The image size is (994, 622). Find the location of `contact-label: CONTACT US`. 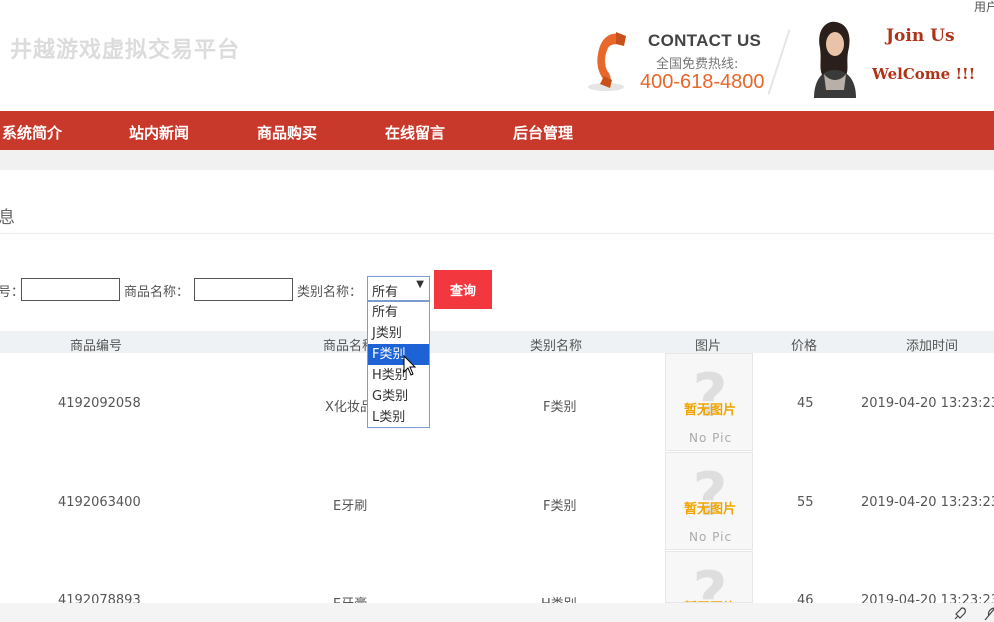

contact-label: CONTACT US is located at coordinates (705, 40).